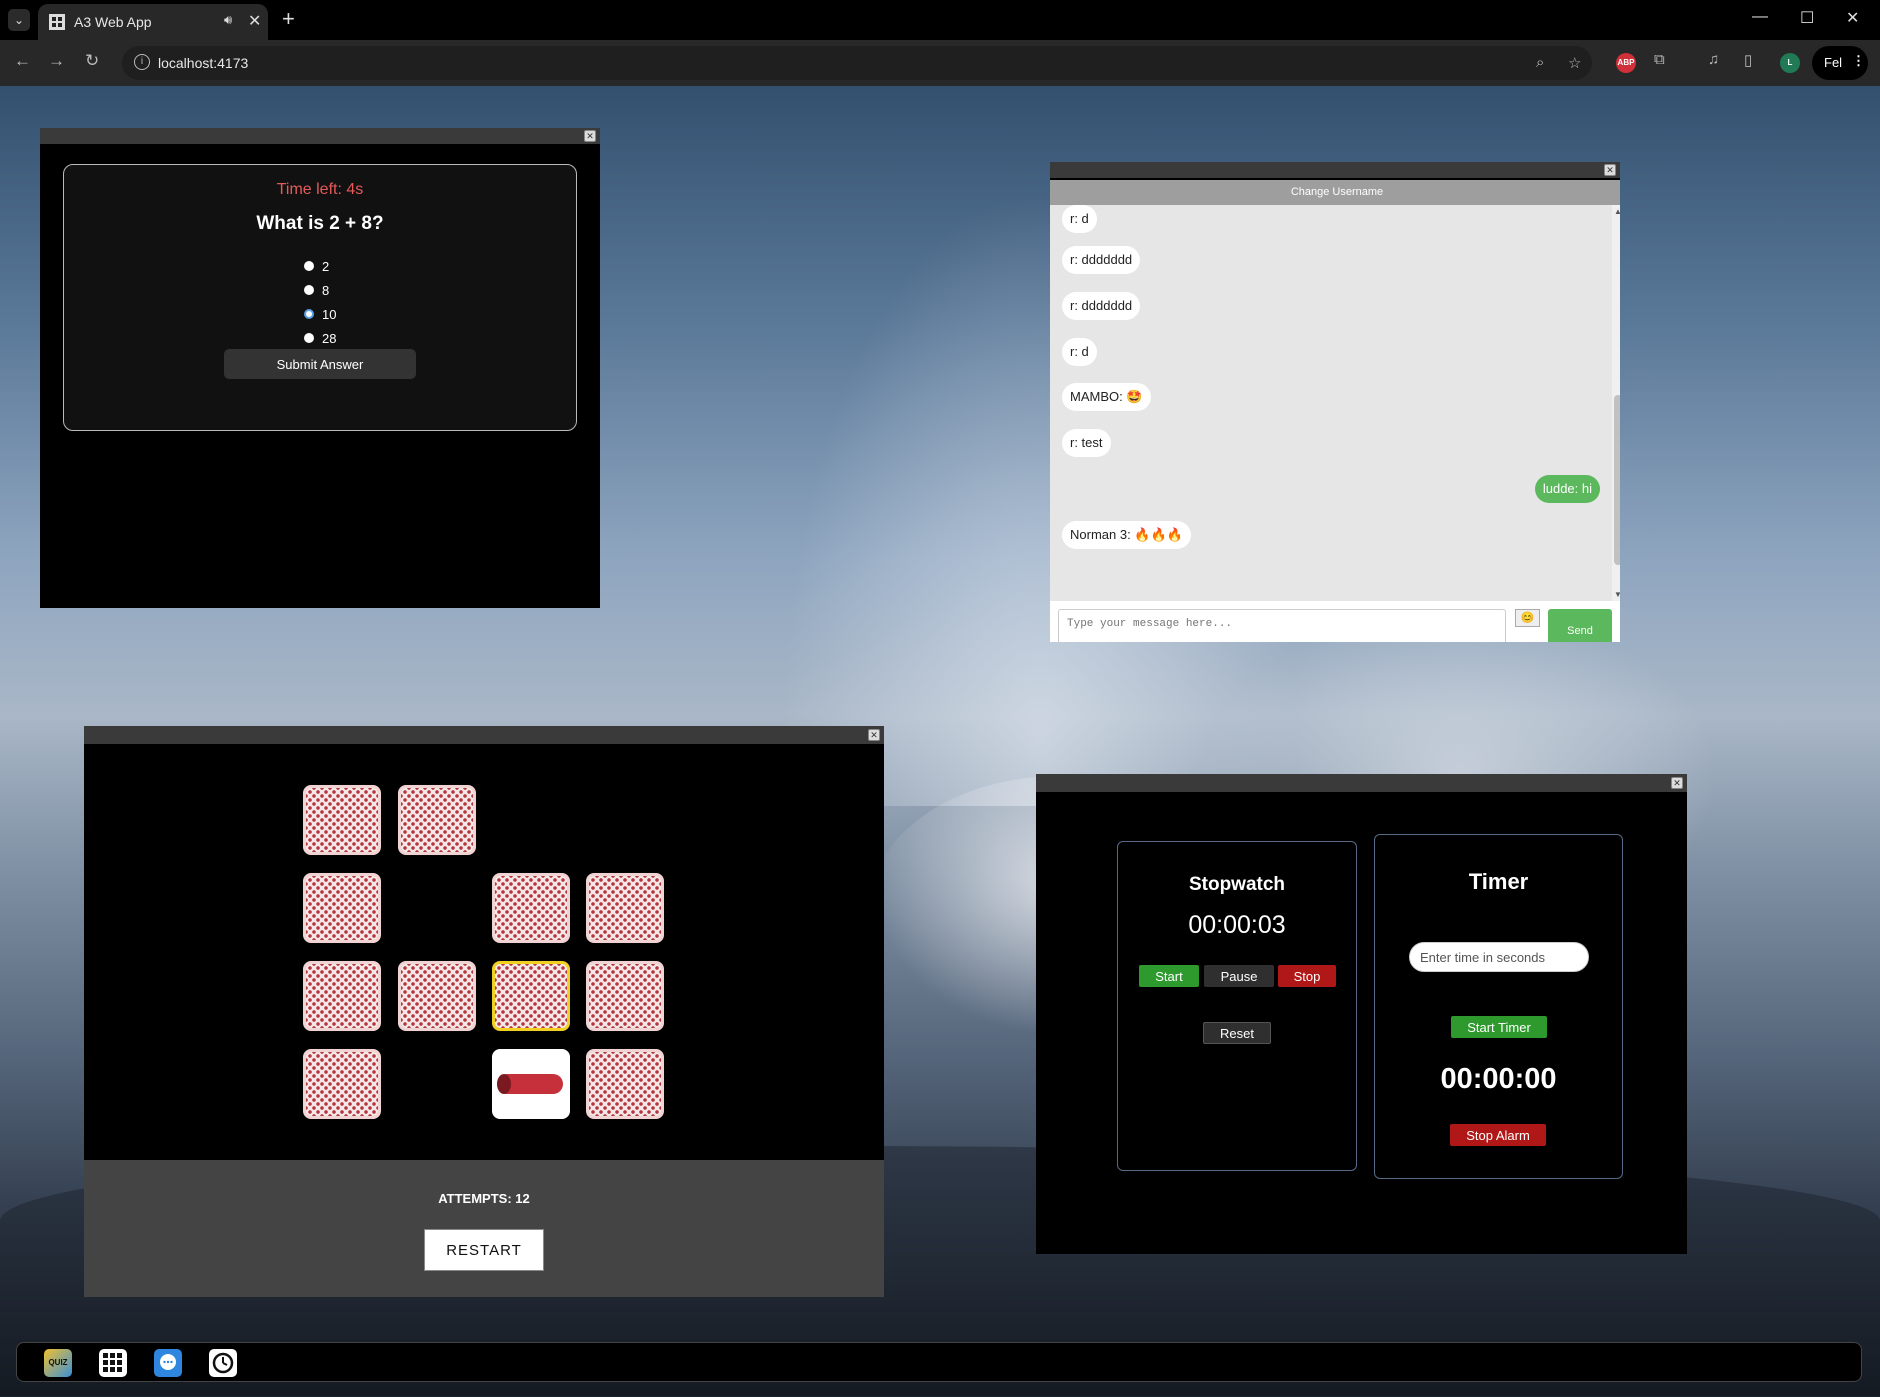 Image resolution: width=1880 pixels, height=1397 pixels. Describe the element at coordinates (857, 63) in the screenshot. I see `address-bar: i localhost:4173 ⌕ ☆` at that location.